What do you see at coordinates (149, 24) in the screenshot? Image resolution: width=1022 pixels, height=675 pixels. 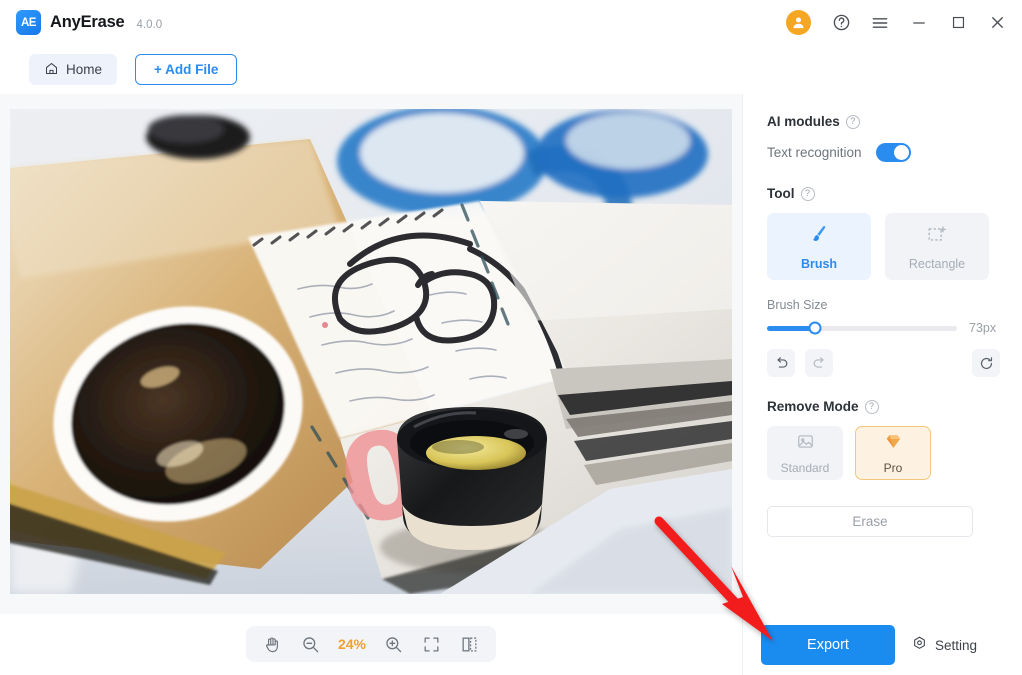 I see `app-version: 4.0.0` at bounding box center [149, 24].